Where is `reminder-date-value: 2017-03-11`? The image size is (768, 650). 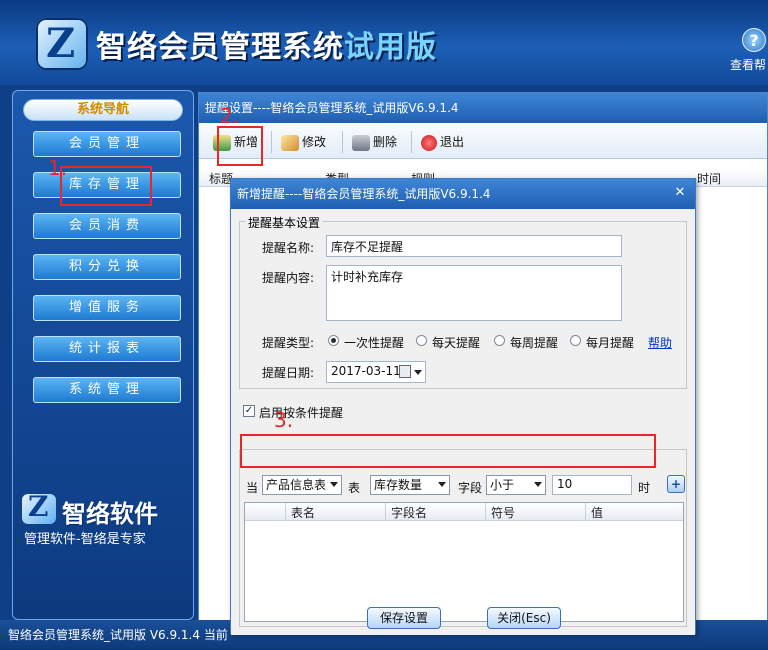
reminder-date-value: 2017-03-11 is located at coordinates (366, 371).